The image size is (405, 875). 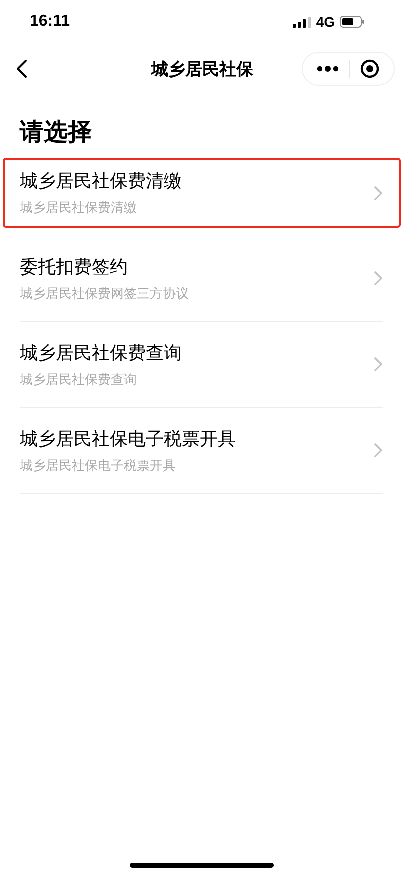 What do you see at coordinates (101, 181) in the screenshot?
I see `item-title: 城乡居民社保费清缴` at bounding box center [101, 181].